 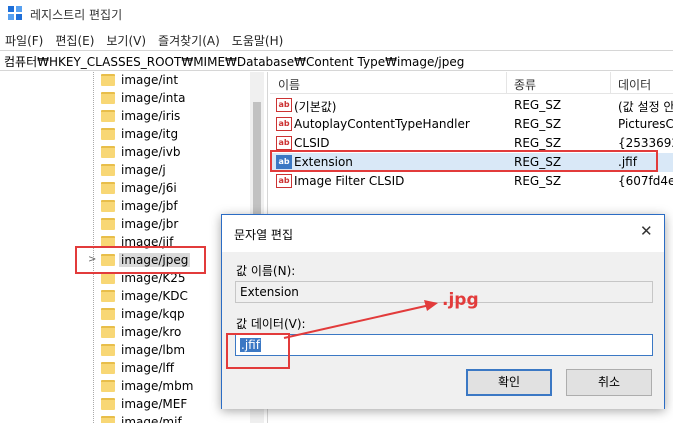 I want to click on tree-item: image/iris, so click(x=125, y=117).